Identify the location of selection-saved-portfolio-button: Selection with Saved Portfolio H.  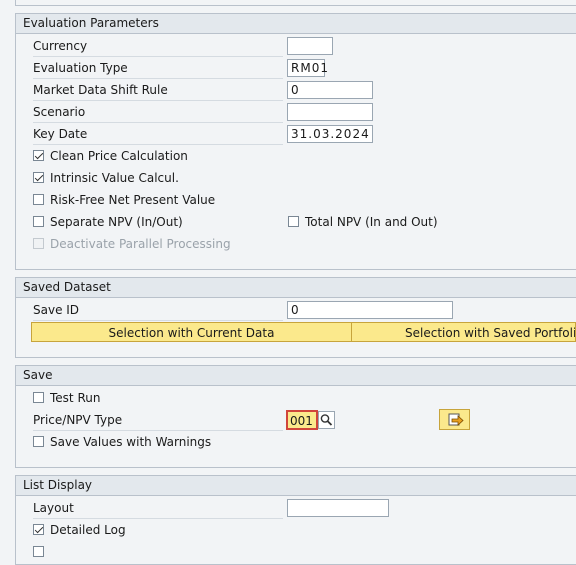
(463, 332).